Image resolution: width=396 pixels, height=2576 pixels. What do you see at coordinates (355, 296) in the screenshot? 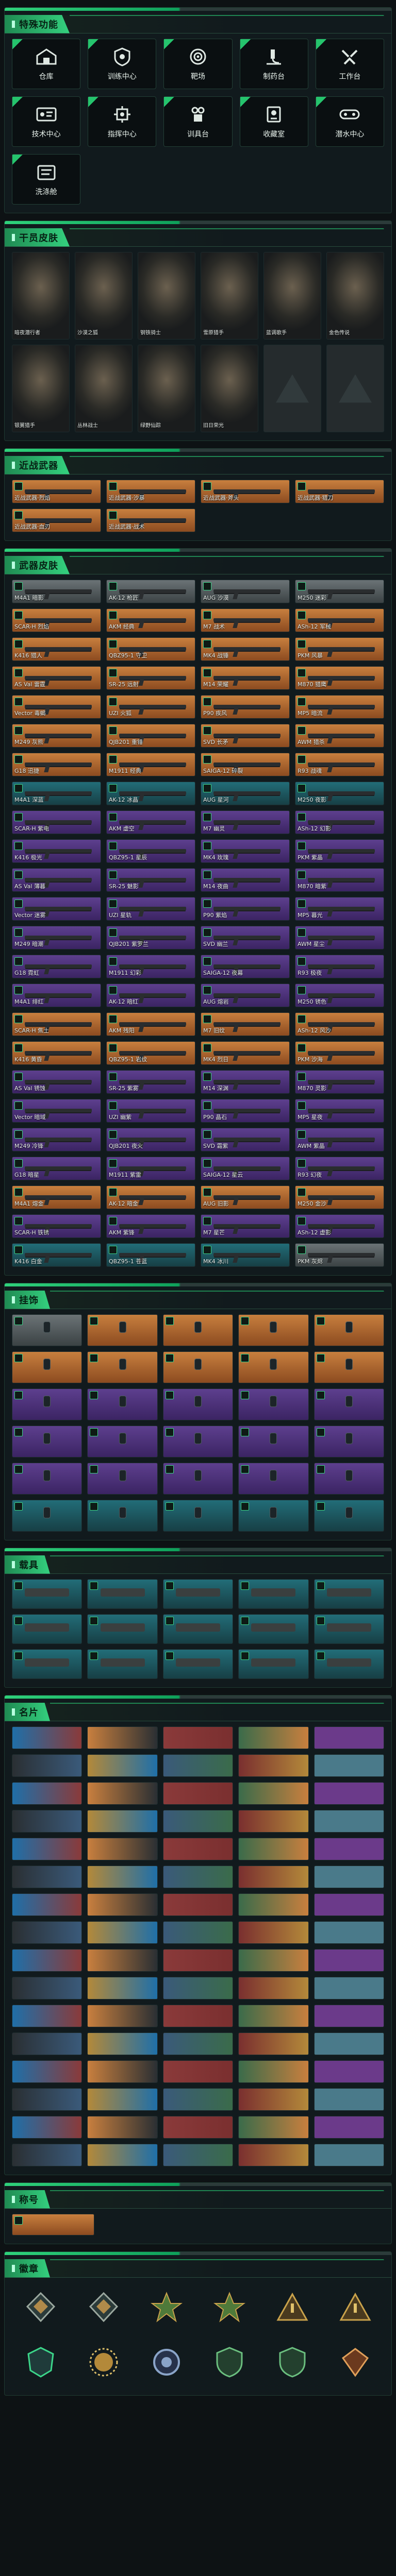
I see `operator-skin-tile: 金色传说` at bounding box center [355, 296].